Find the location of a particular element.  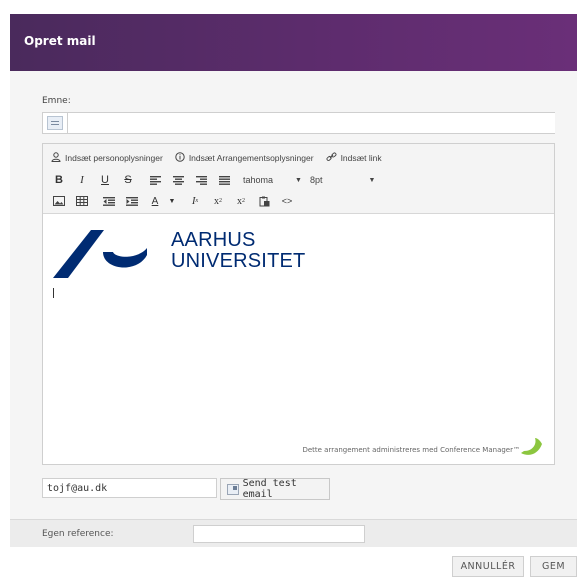

cancel-button: ANNULLÉR is located at coordinates (488, 566).